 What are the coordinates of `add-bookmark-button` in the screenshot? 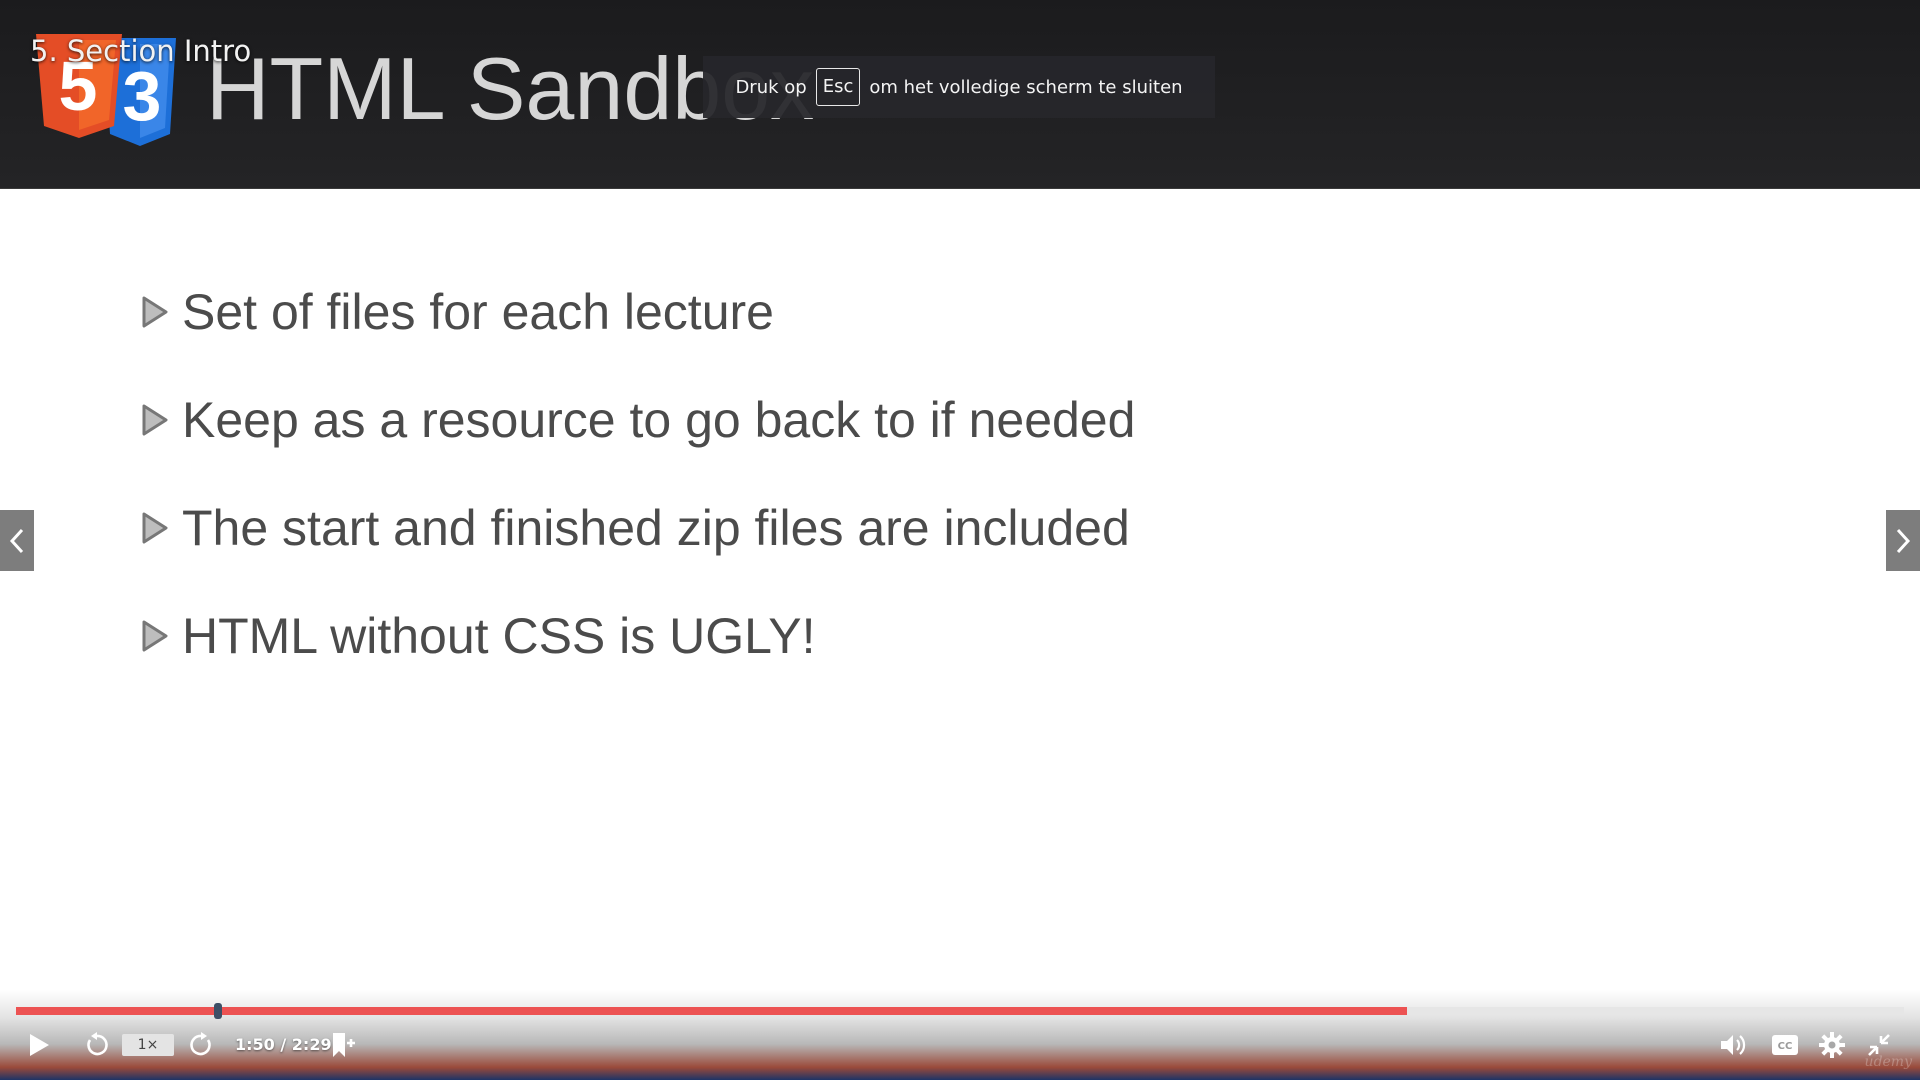 It's located at (343, 1045).